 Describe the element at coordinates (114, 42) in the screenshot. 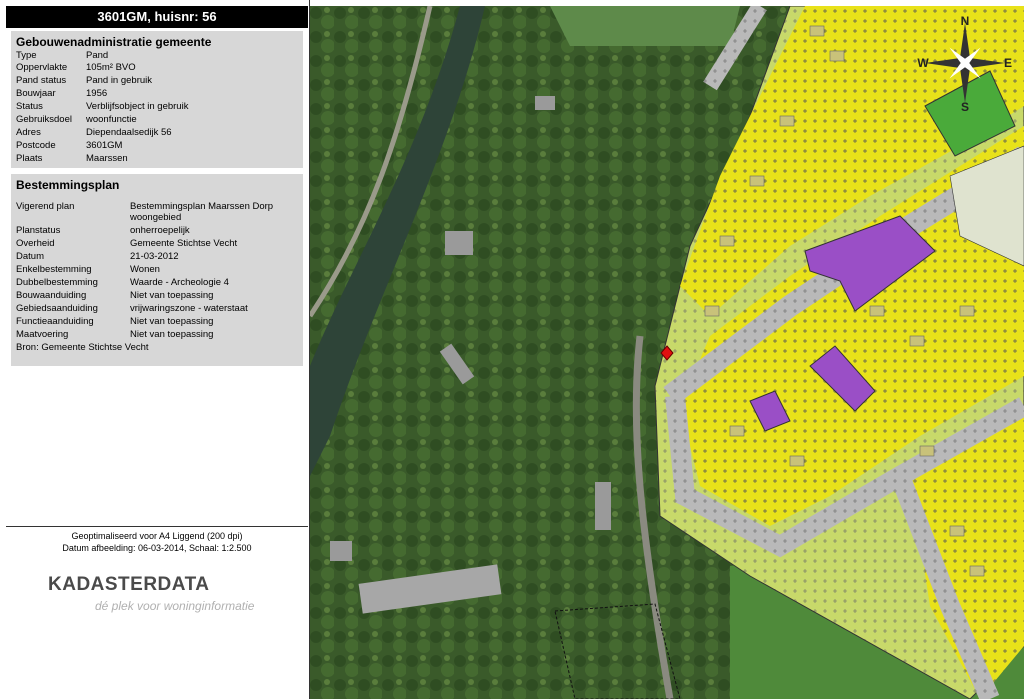

I see `building-heading: Gebouwenadministratie gemeente` at that location.